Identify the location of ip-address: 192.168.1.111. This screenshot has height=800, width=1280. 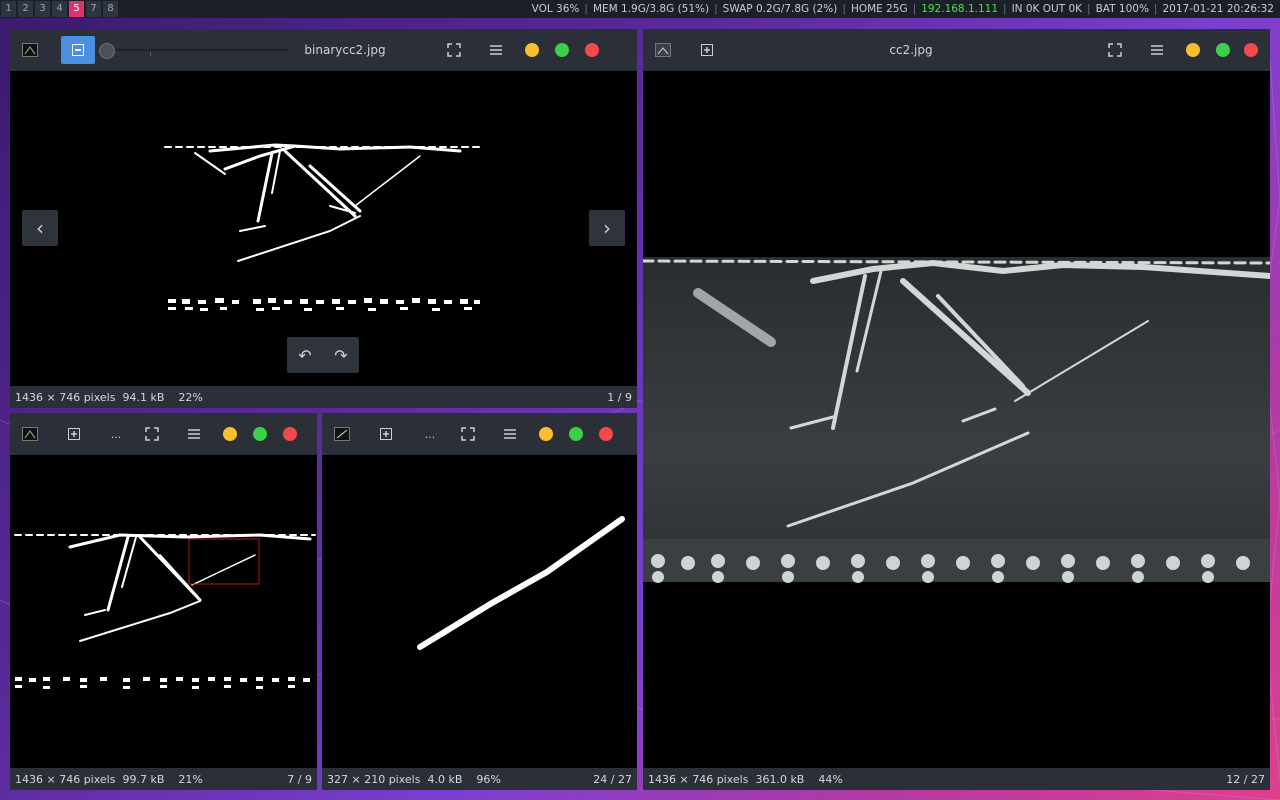
(960, 9).